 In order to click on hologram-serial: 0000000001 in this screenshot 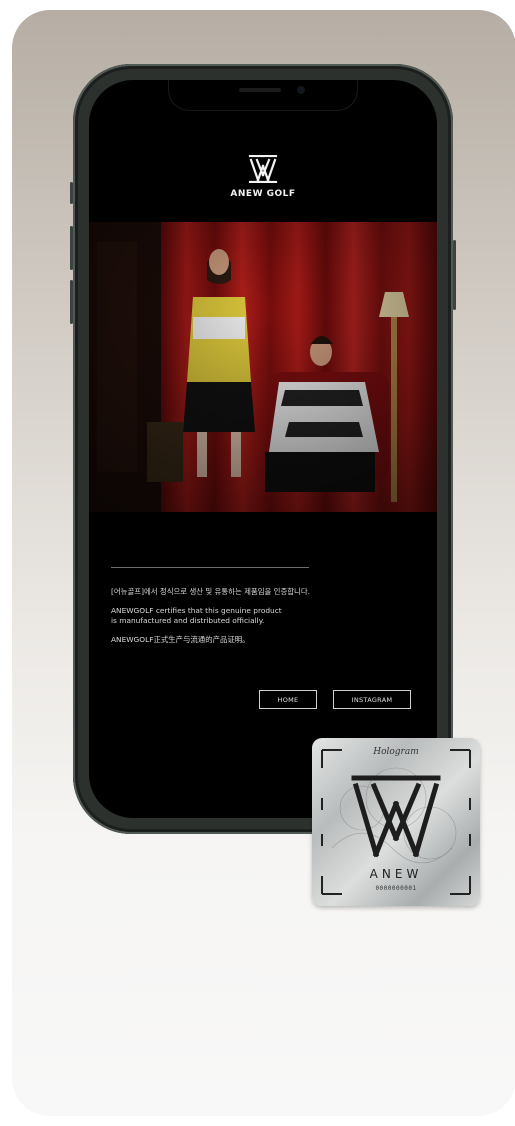, I will do `click(396, 888)`.